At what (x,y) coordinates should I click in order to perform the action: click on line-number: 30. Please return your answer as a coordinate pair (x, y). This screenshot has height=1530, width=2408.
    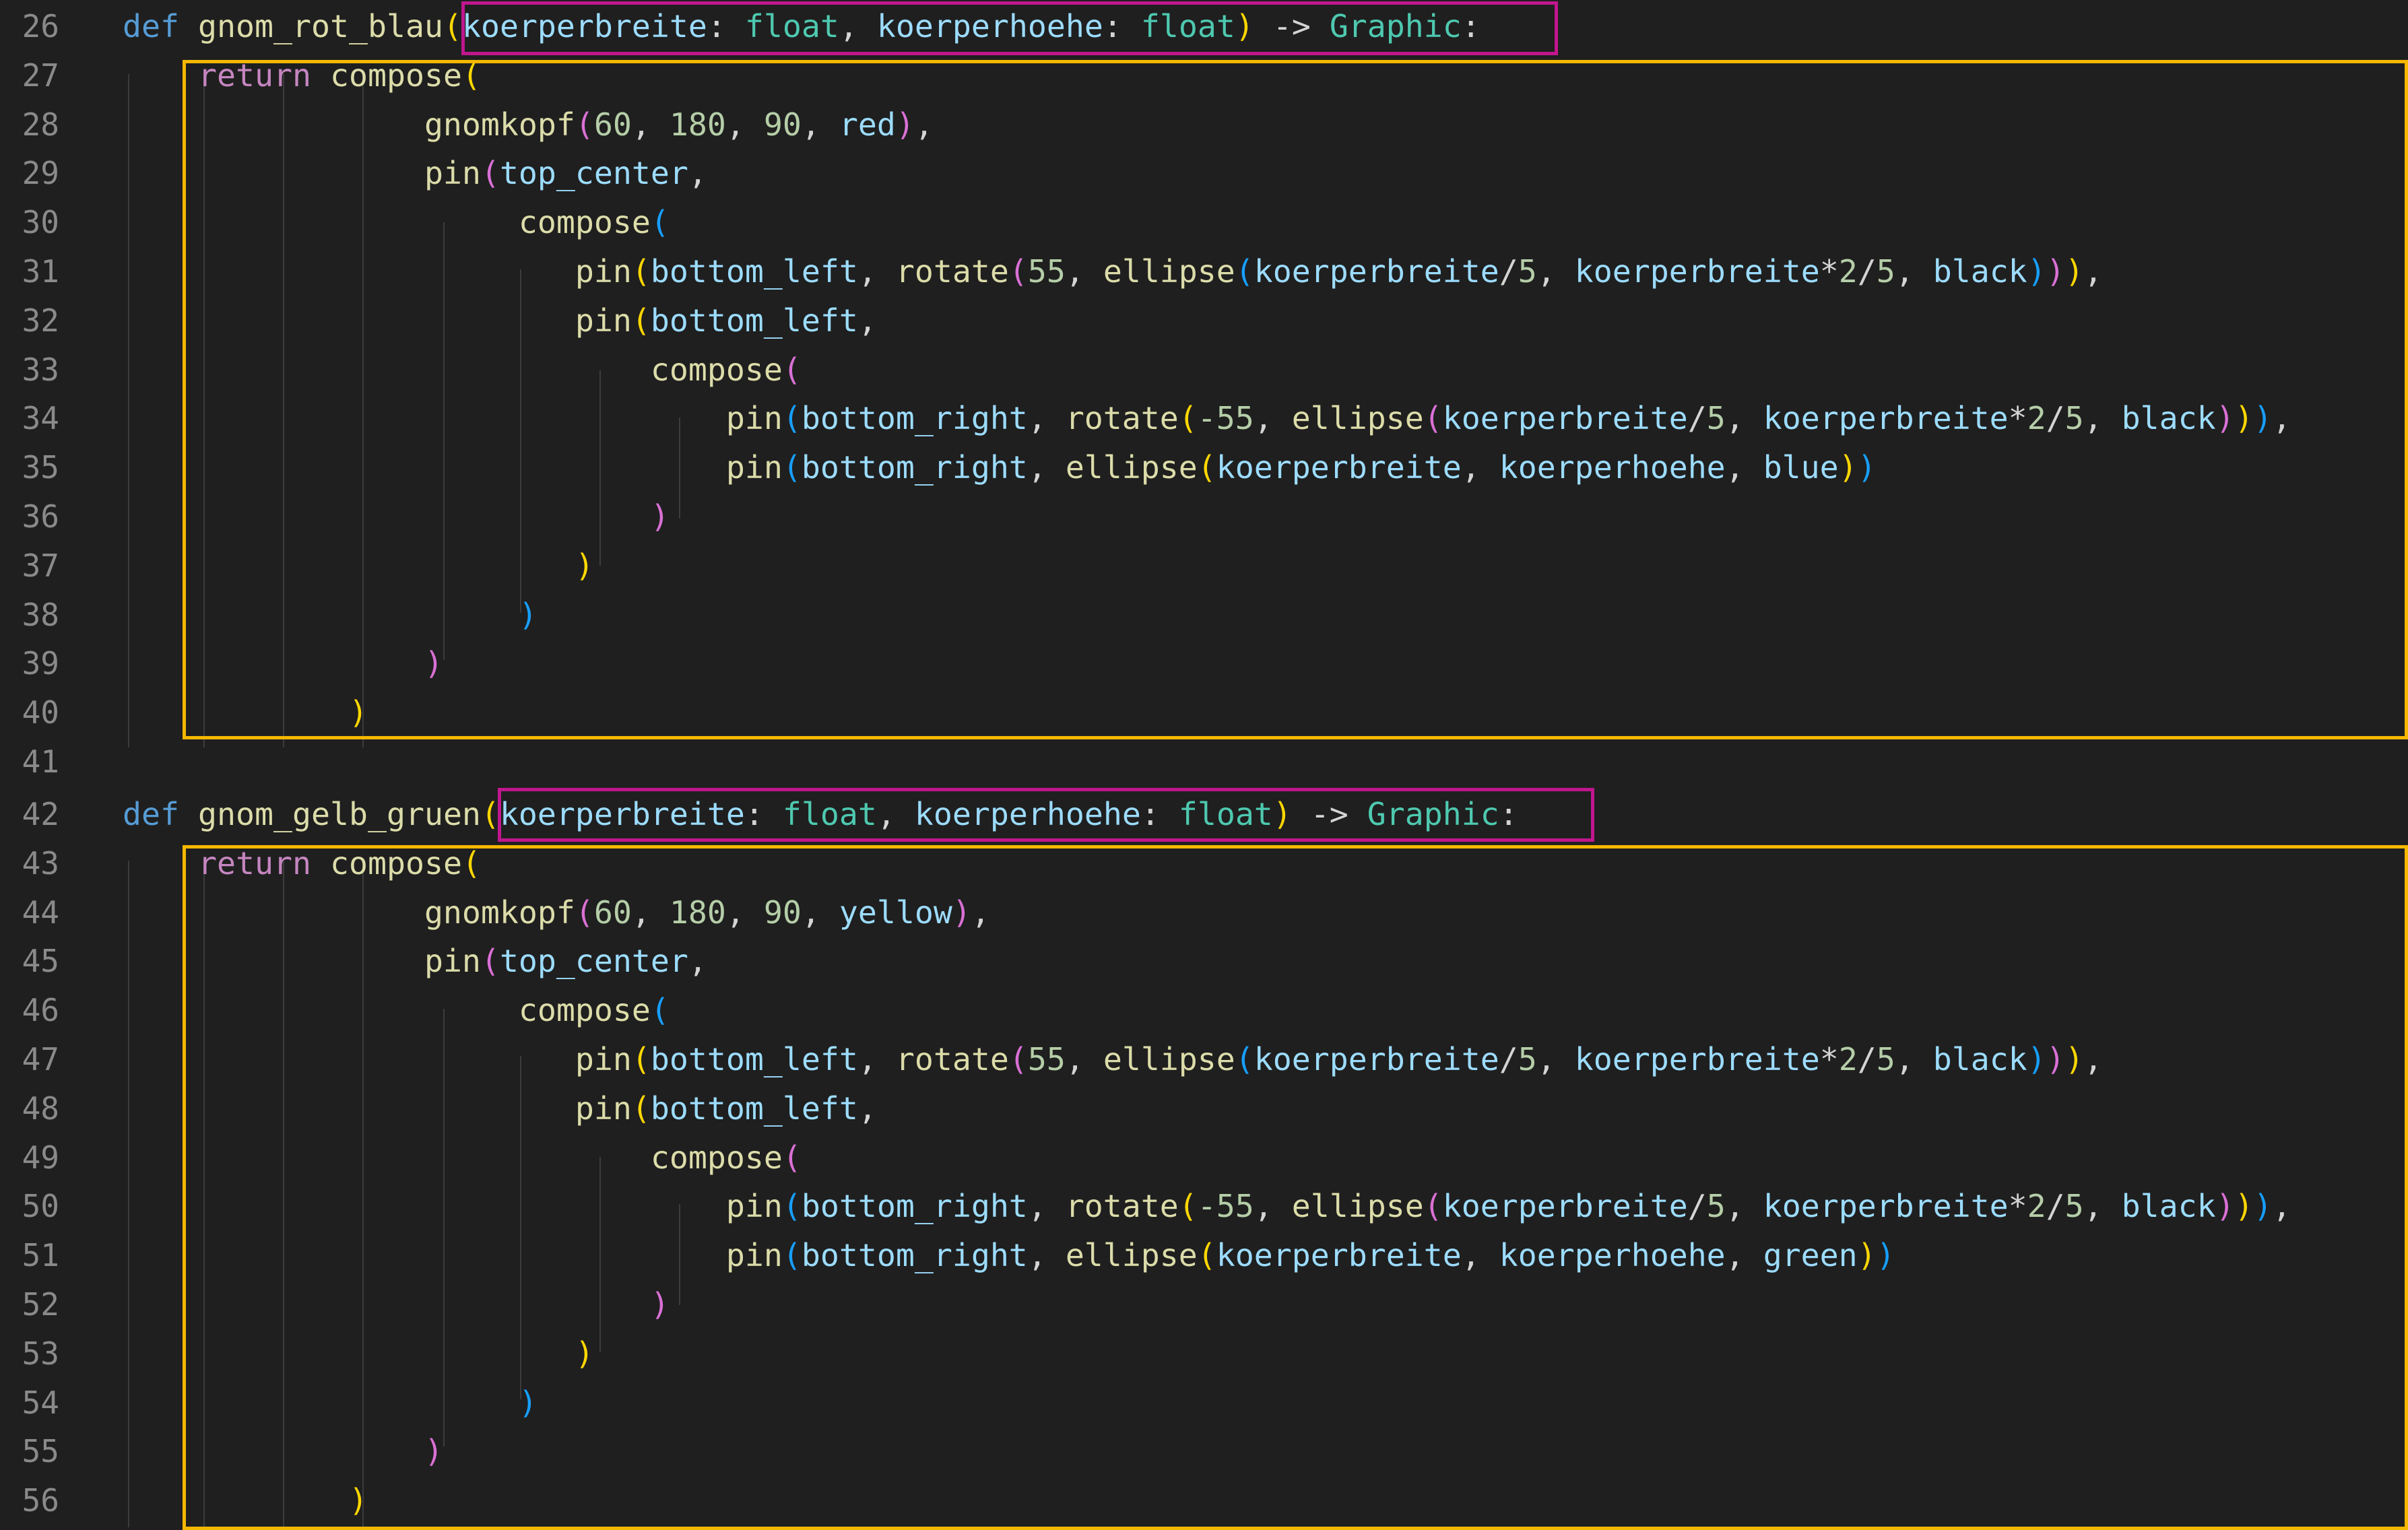
    Looking at the image, I should click on (40, 222).